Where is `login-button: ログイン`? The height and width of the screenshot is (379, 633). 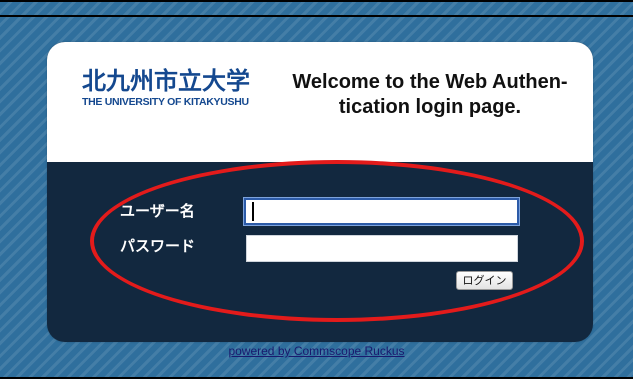
login-button: ログイン is located at coordinates (484, 280).